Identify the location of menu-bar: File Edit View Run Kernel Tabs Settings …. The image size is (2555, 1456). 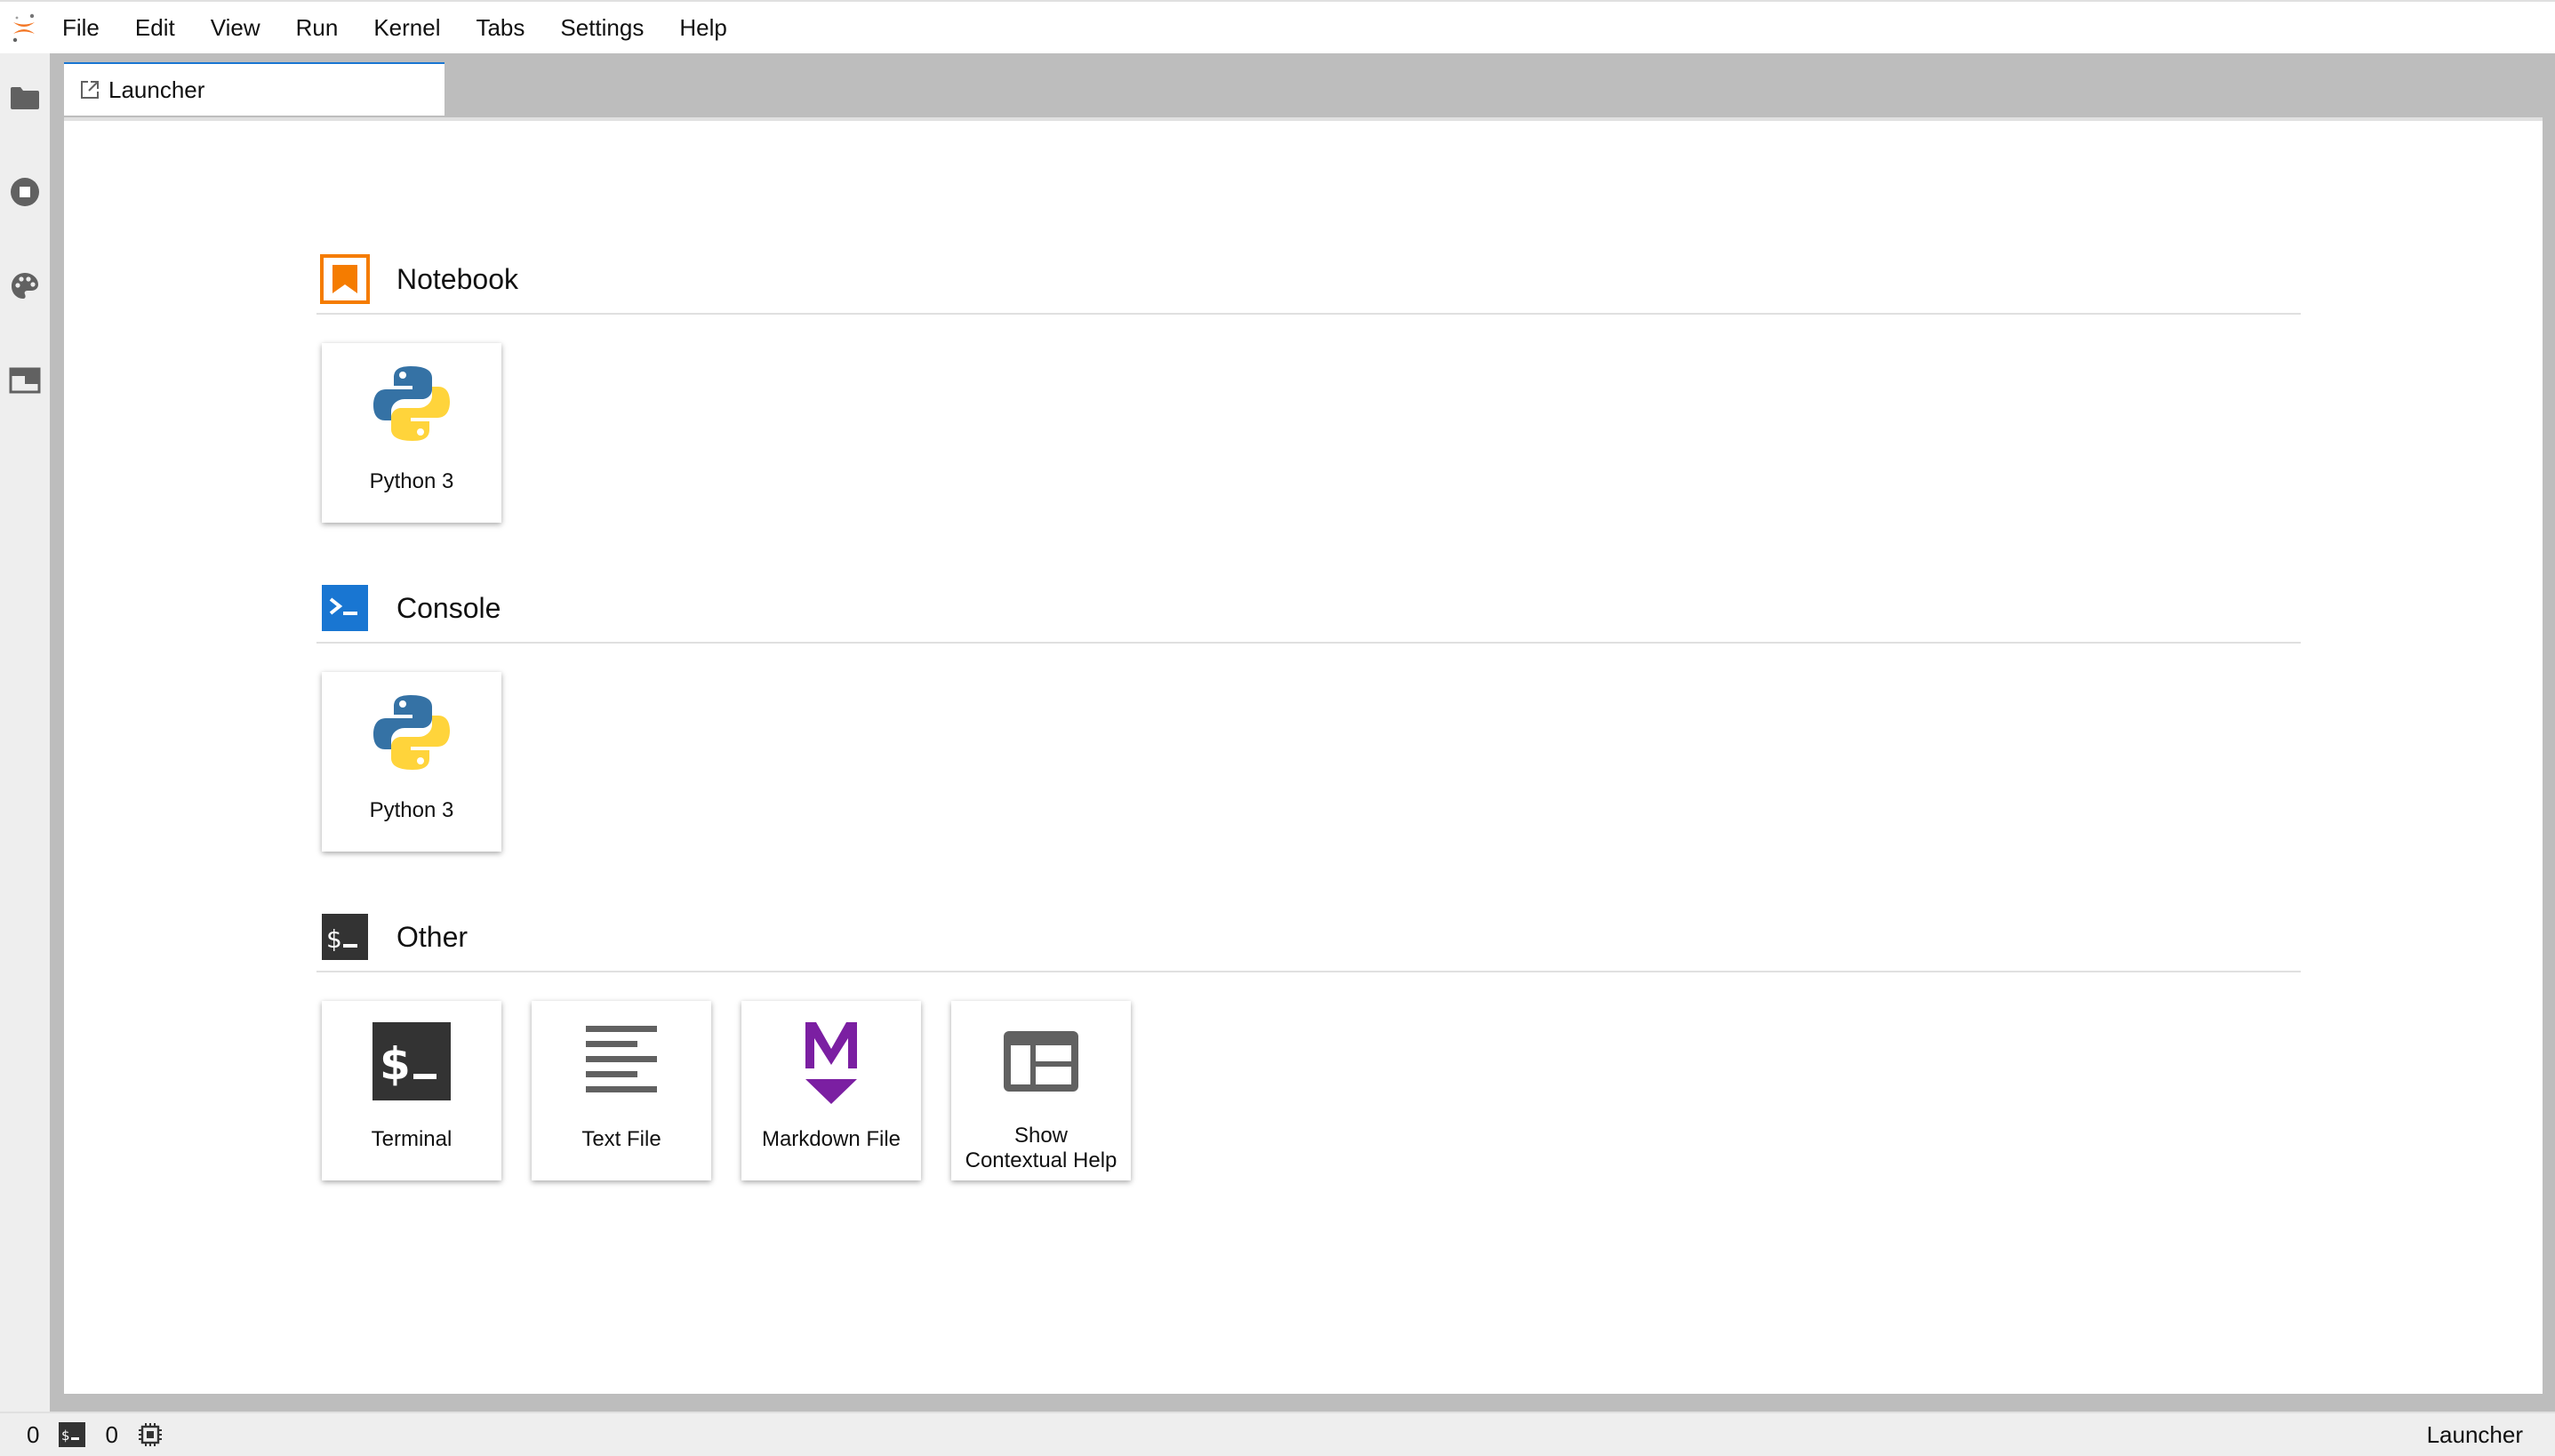
(1277, 26).